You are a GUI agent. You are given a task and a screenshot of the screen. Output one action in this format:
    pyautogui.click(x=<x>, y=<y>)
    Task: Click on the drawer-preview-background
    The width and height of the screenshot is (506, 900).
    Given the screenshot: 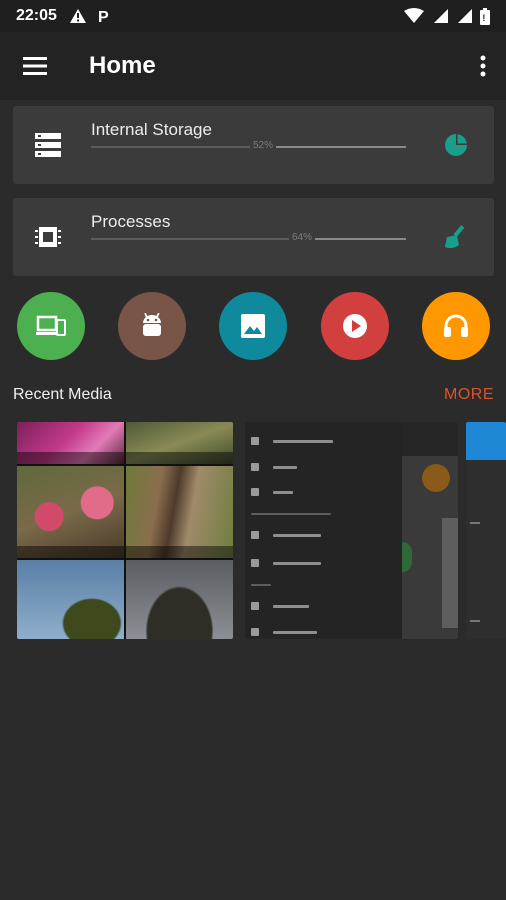 What is the action you would take?
    pyautogui.click(x=430, y=530)
    